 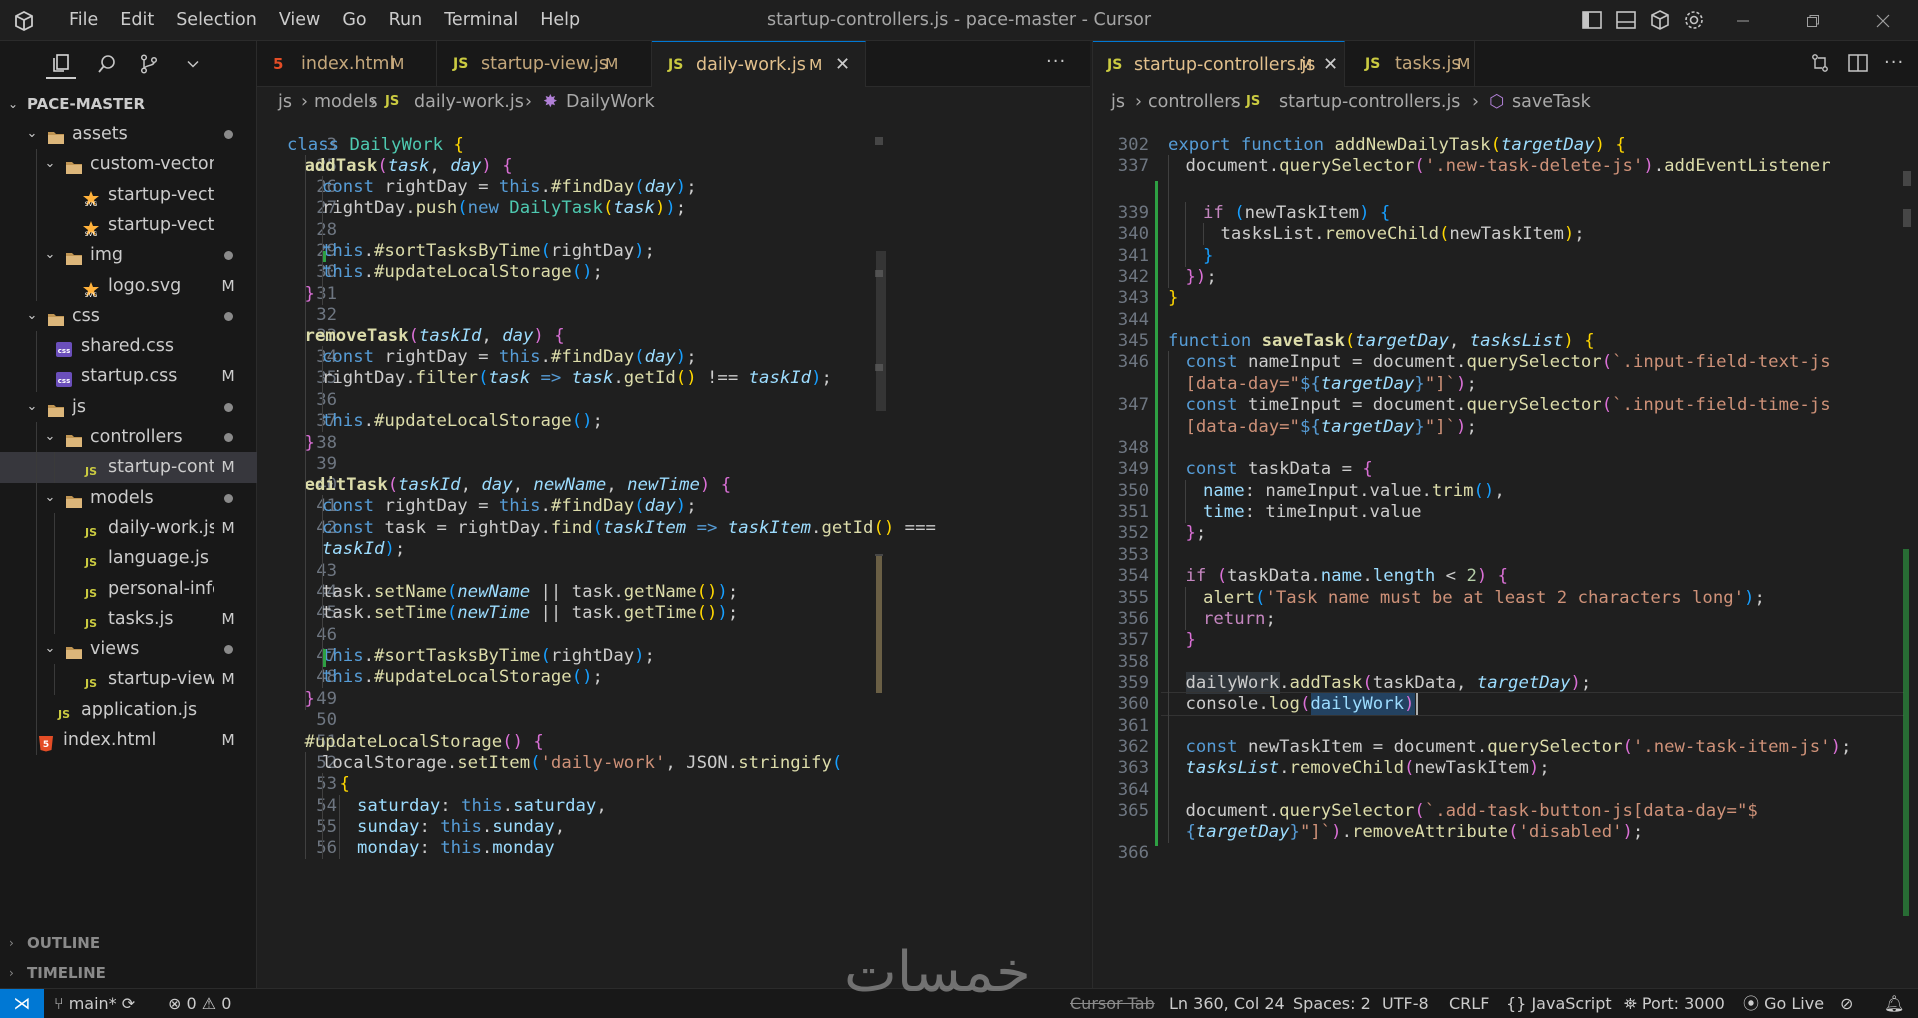 I want to click on svg-text: SVG, so click(x=91, y=295).